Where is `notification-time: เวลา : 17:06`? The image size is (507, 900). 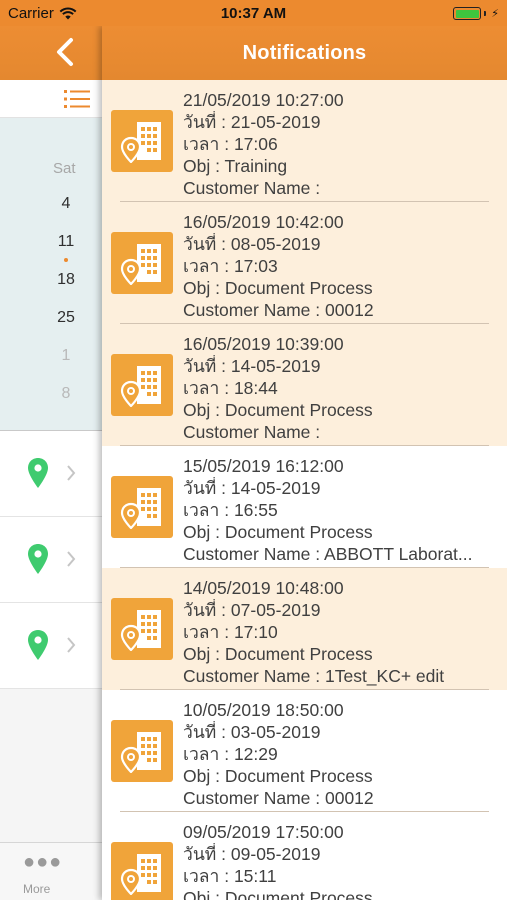
notification-time: เวลา : 17:06 is located at coordinates (230, 144).